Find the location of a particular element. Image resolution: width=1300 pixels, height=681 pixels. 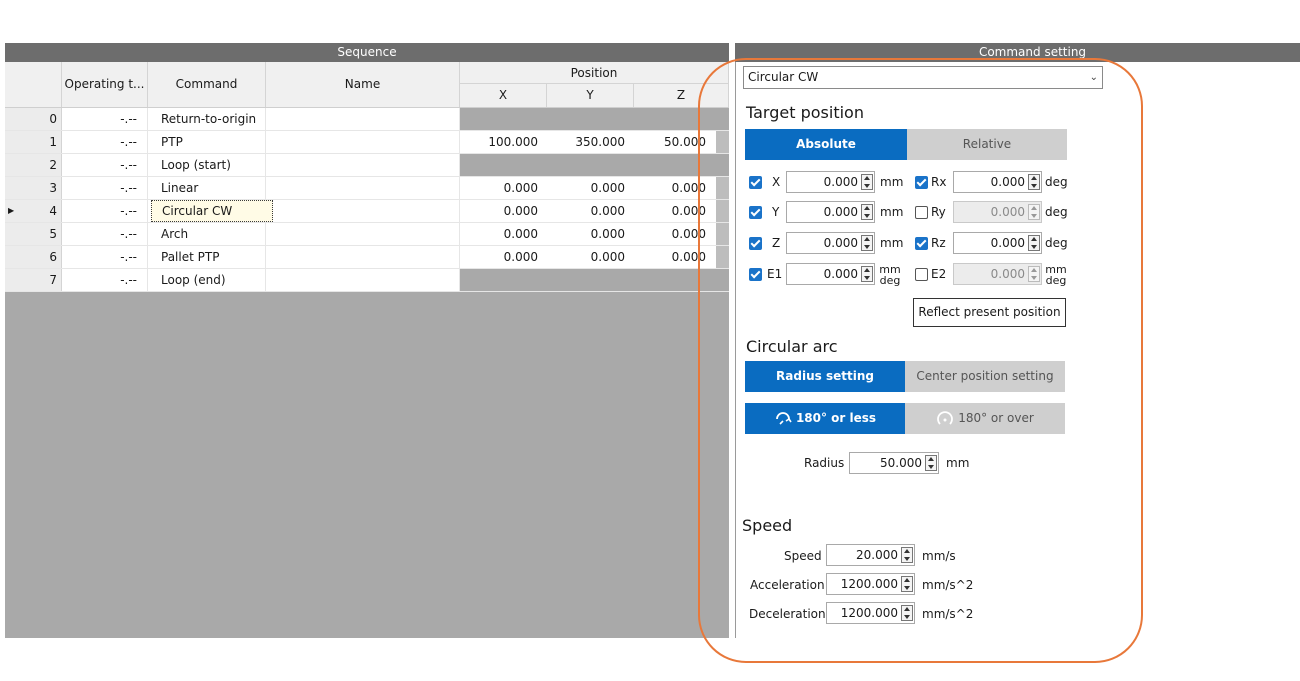

y-input: 0.000 is located at coordinates (830, 212).